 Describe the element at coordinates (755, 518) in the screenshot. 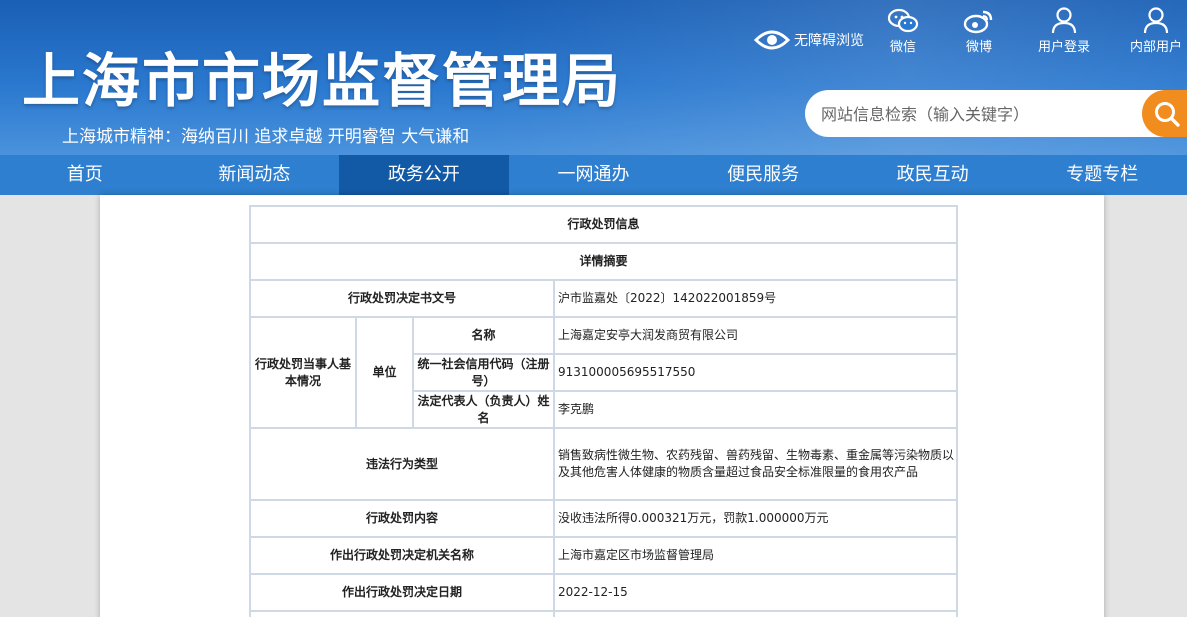

I see `penalty-content-value: 没收违法所得0.000321万元，罚款1.000000万元` at that location.